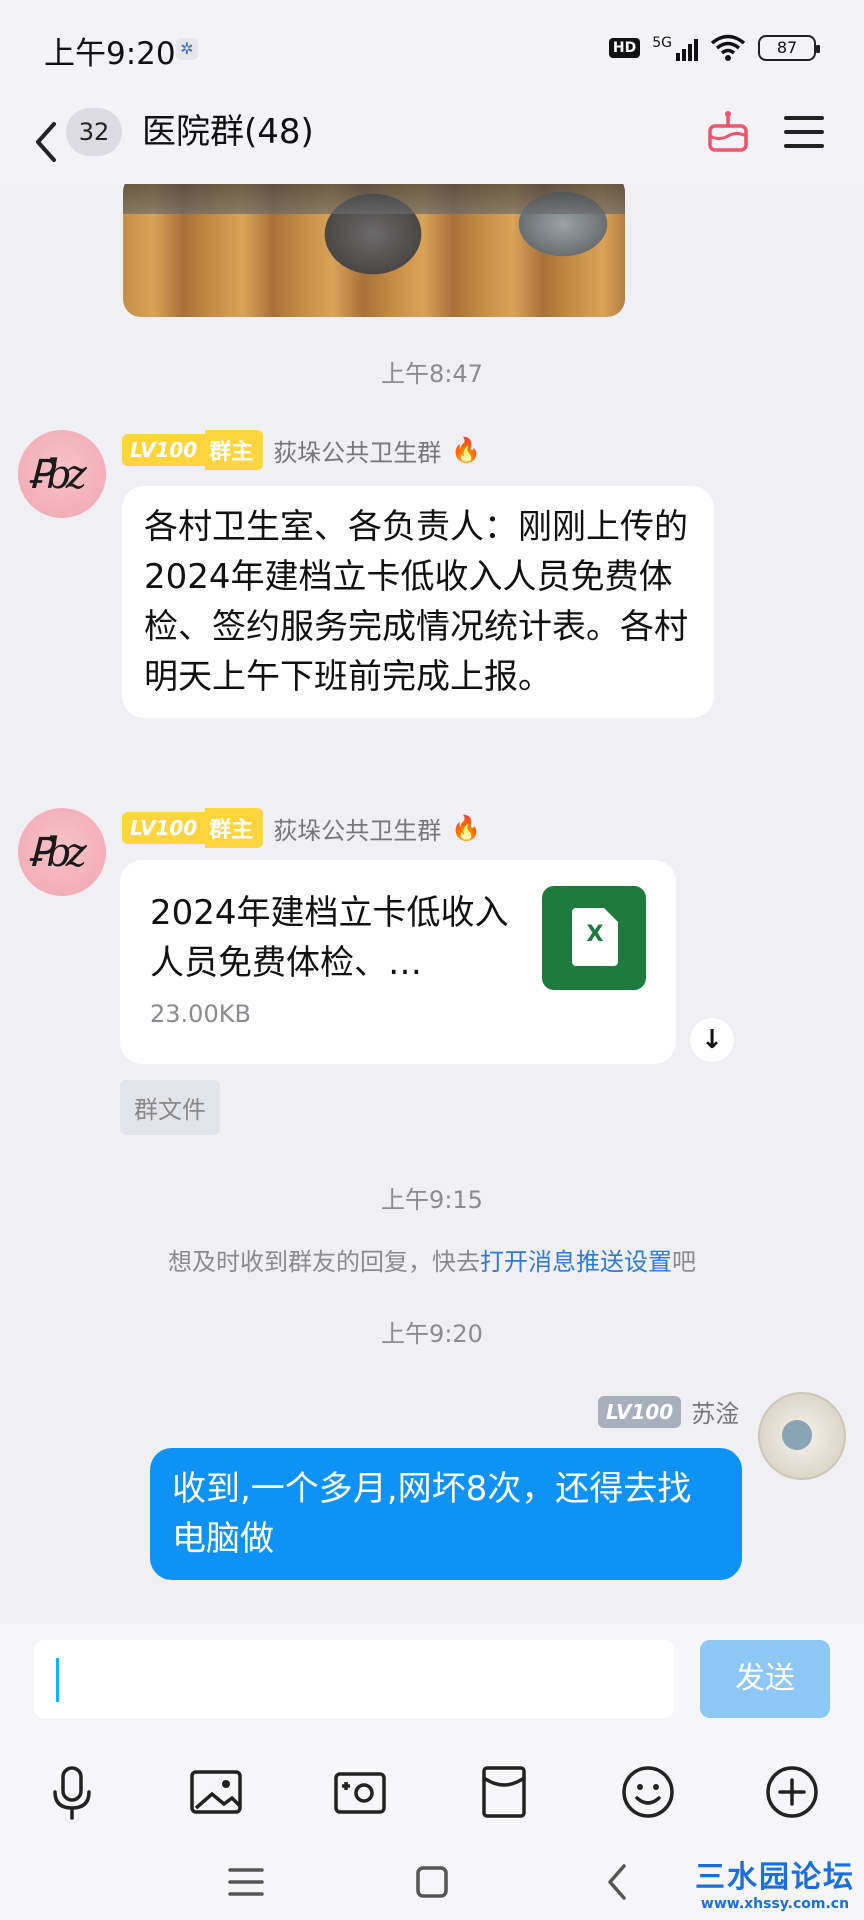 The image size is (864, 1920). What do you see at coordinates (110, 54) in the screenshot?
I see `status-time: 上午9:20` at bounding box center [110, 54].